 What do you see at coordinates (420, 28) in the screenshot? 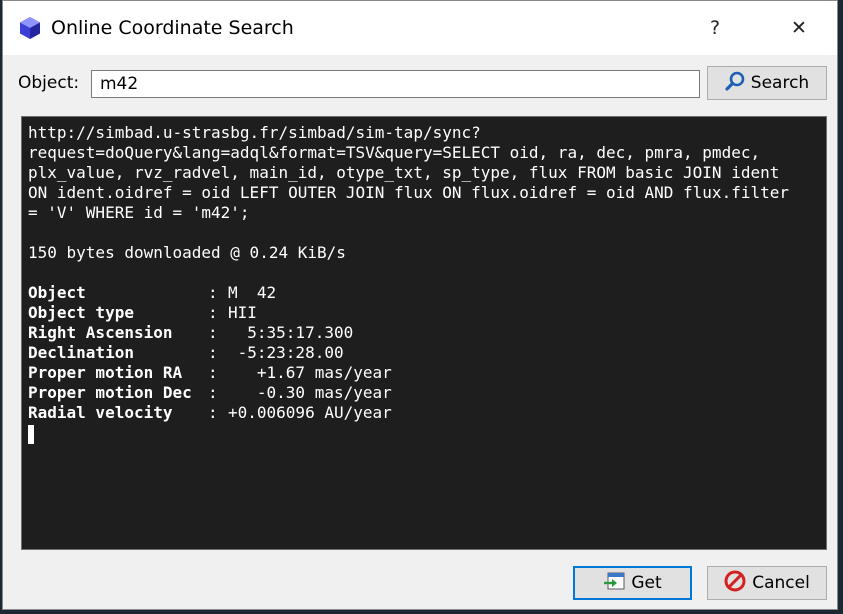
I see `title-bar: Online Coordinate Search ? ✕` at bounding box center [420, 28].